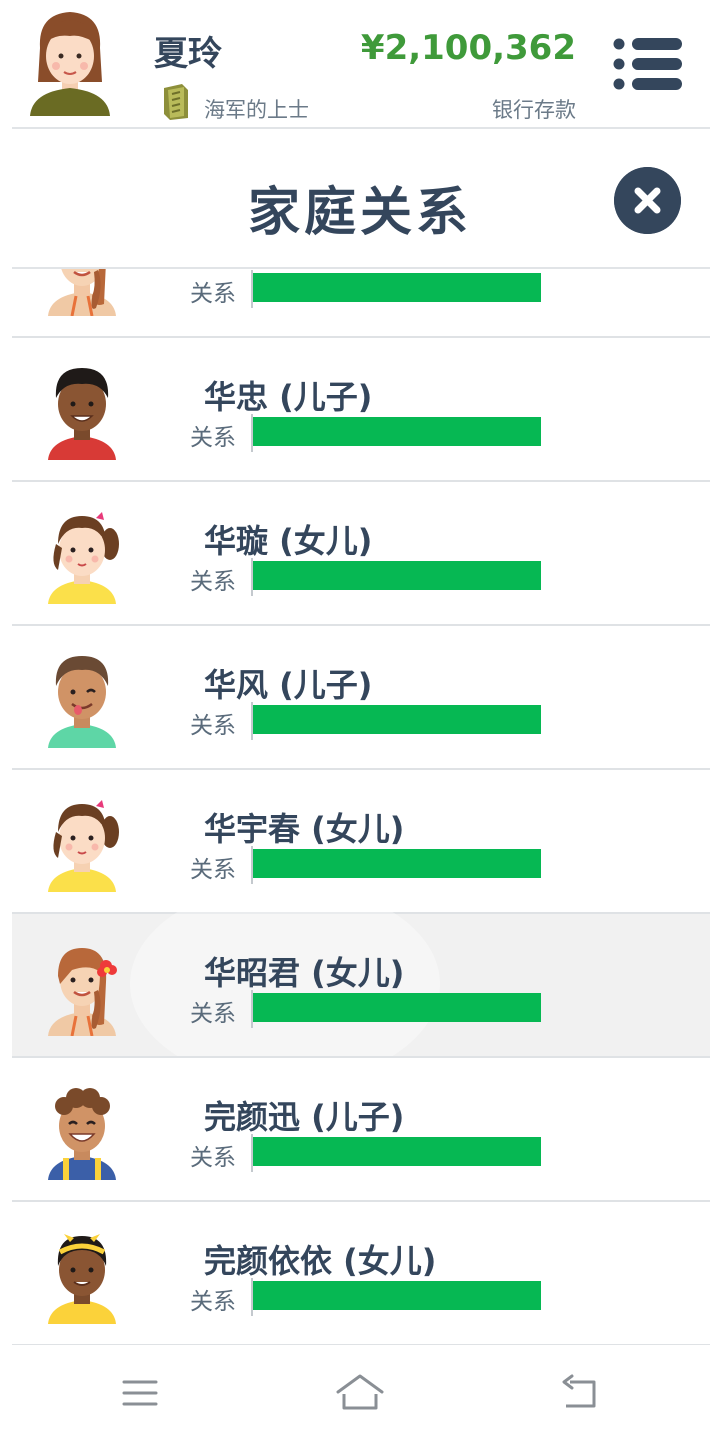 The width and height of the screenshot is (720, 1440). Describe the element at coordinates (304, 829) in the screenshot. I see `member-name: 华宇春 (女儿)` at that location.